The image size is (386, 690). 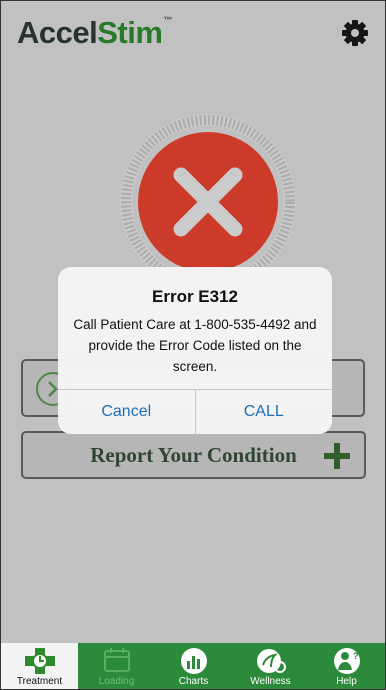 I want to click on gear-icon, so click(x=355, y=33).